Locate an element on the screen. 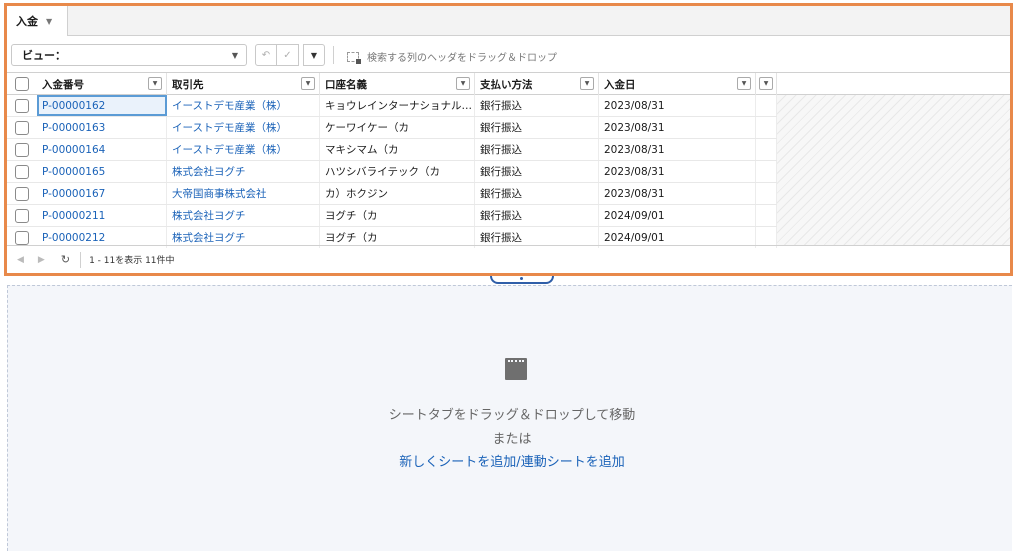  sheet-tab-label: 入金 is located at coordinates (27, 21).